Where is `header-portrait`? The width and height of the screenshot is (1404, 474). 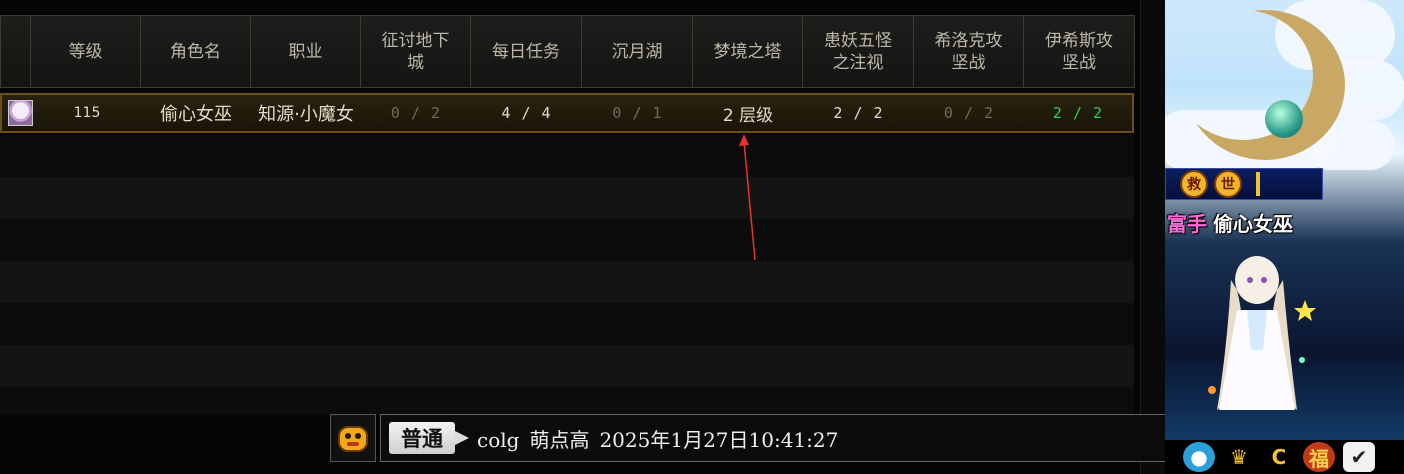 header-portrait is located at coordinates (15, 51).